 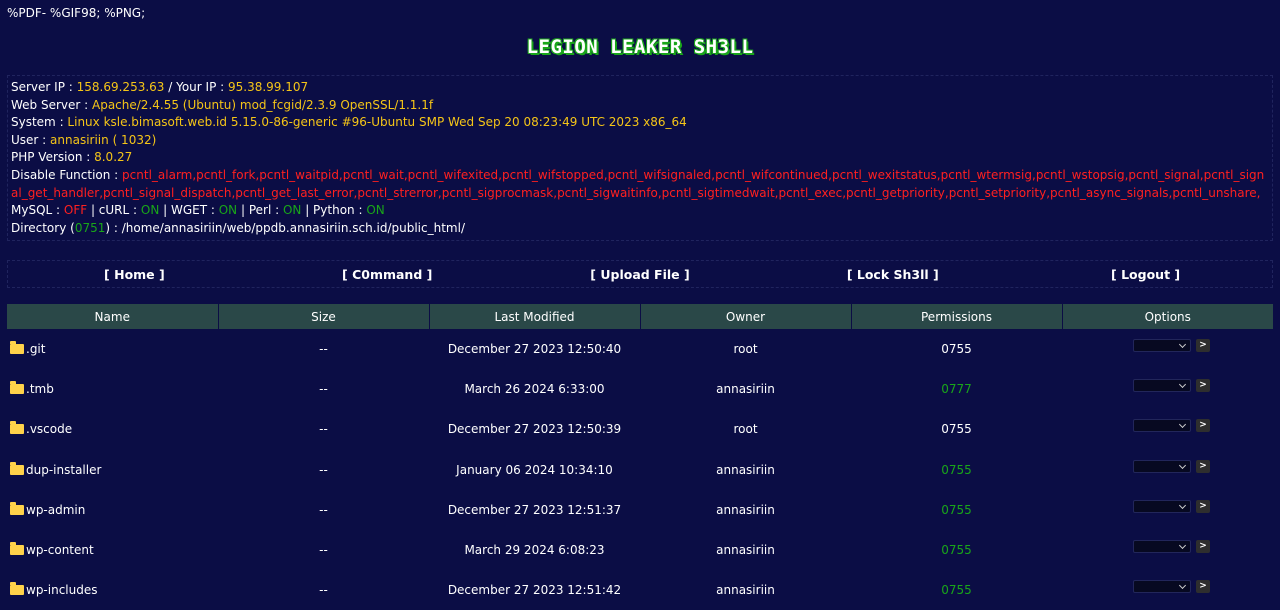 I want to click on menu-logout-link: [ Logout ], so click(x=1145, y=274).